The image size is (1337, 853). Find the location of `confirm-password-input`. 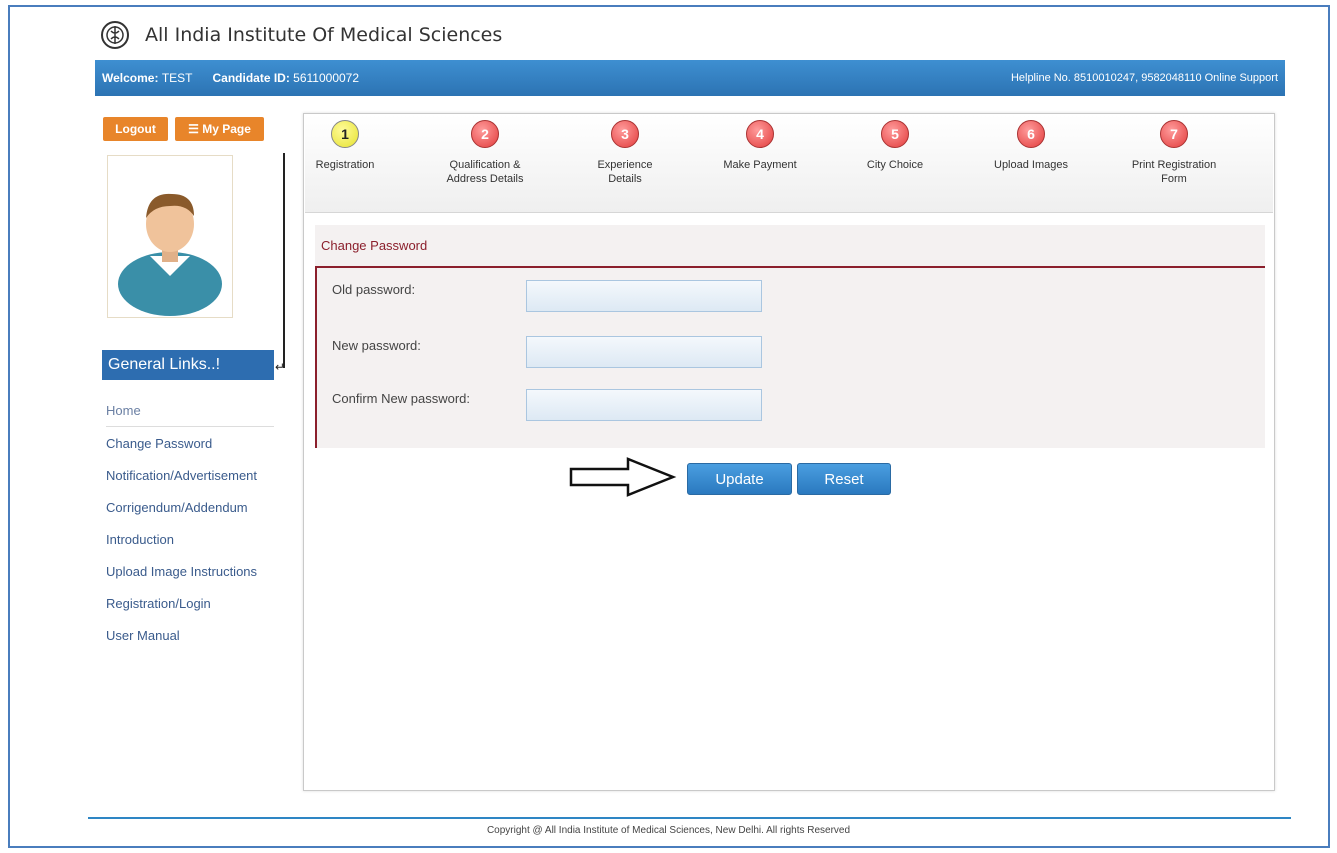

confirm-password-input is located at coordinates (644, 405).